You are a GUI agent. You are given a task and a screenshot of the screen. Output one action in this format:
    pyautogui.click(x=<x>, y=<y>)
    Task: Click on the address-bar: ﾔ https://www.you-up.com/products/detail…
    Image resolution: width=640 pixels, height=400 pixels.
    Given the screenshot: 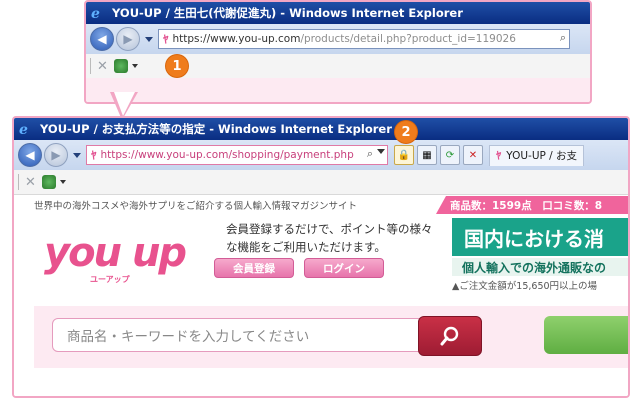 What is the action you would take?
    pyautogui.click(x=364, y=39)
    